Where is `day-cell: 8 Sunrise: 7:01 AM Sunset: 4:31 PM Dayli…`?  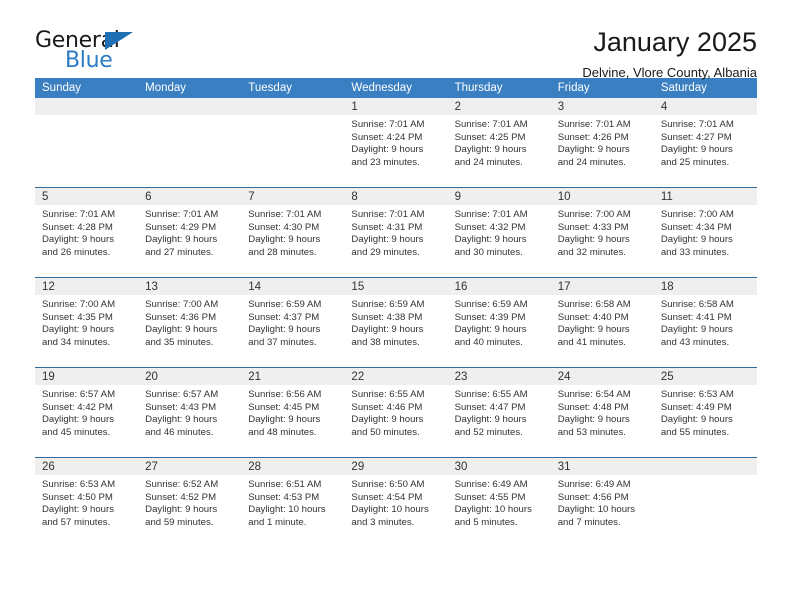
day-cell: 8 Sunrise: 7:01 AM Sunset: 4:31 PM Dayli… is located at coordinates (396, 232).